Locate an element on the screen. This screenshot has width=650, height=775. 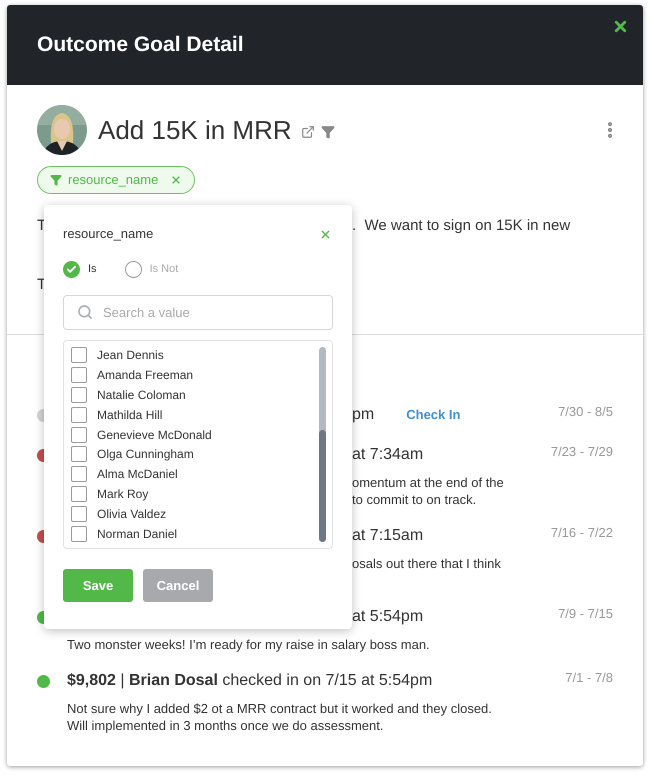
value-option: Mark Roy is located at coordinates (201, 494).